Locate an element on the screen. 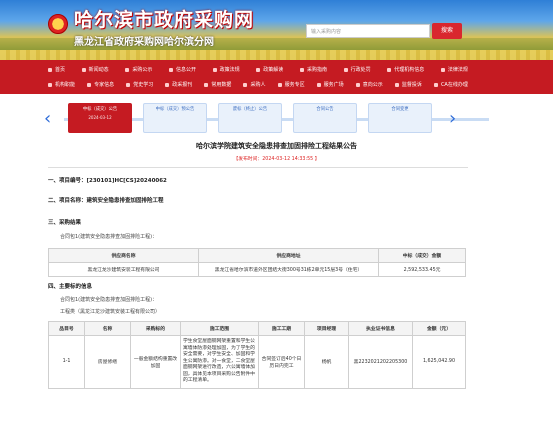 The height and width of the screenshot is (430, 553). search-button: 搜索 is located at coordinates (447, 31).